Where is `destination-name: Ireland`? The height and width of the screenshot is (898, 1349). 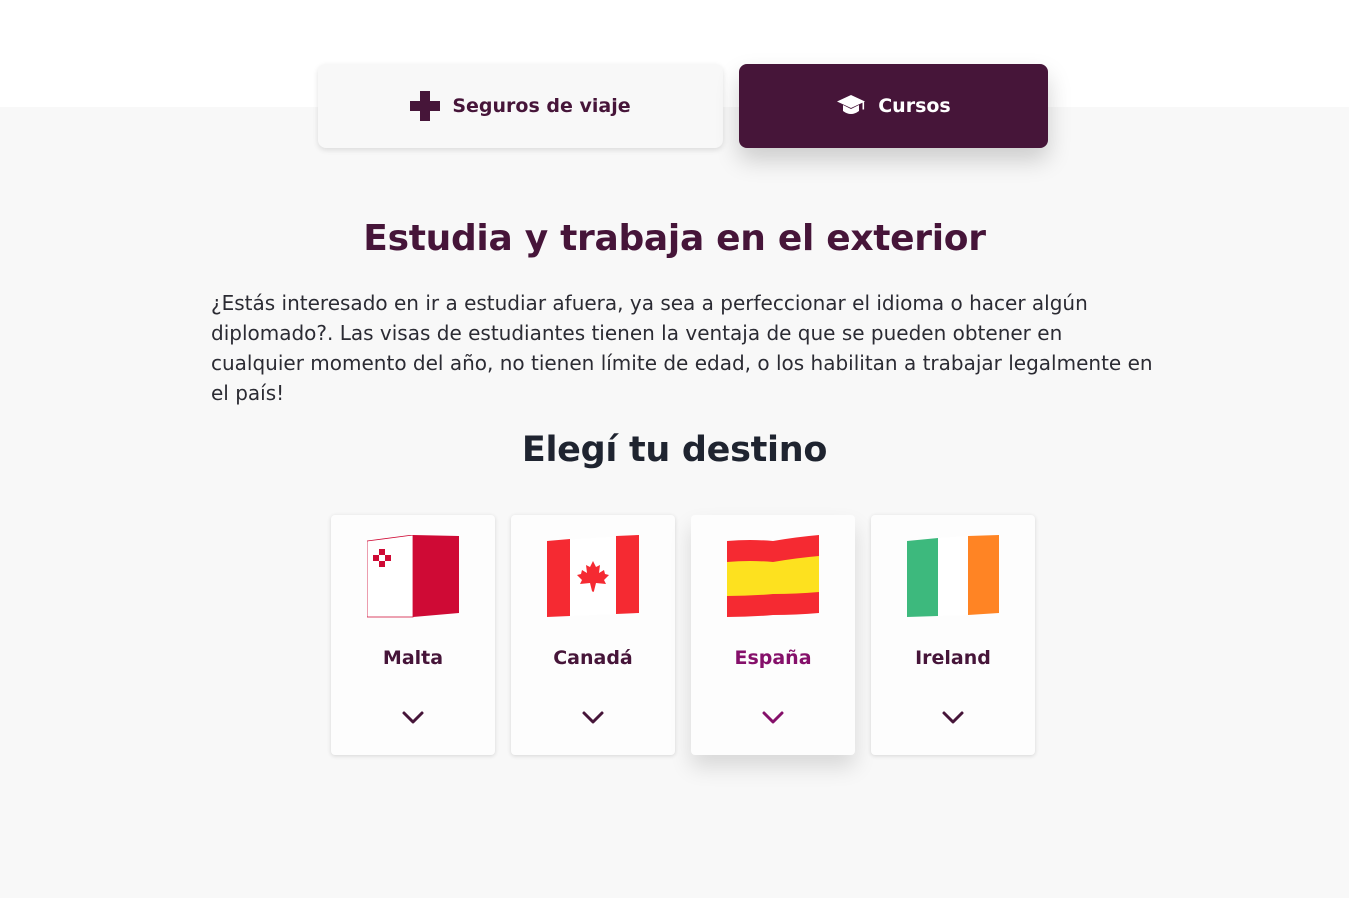 destination-name: Ireland is located at coordinates (953, 658).